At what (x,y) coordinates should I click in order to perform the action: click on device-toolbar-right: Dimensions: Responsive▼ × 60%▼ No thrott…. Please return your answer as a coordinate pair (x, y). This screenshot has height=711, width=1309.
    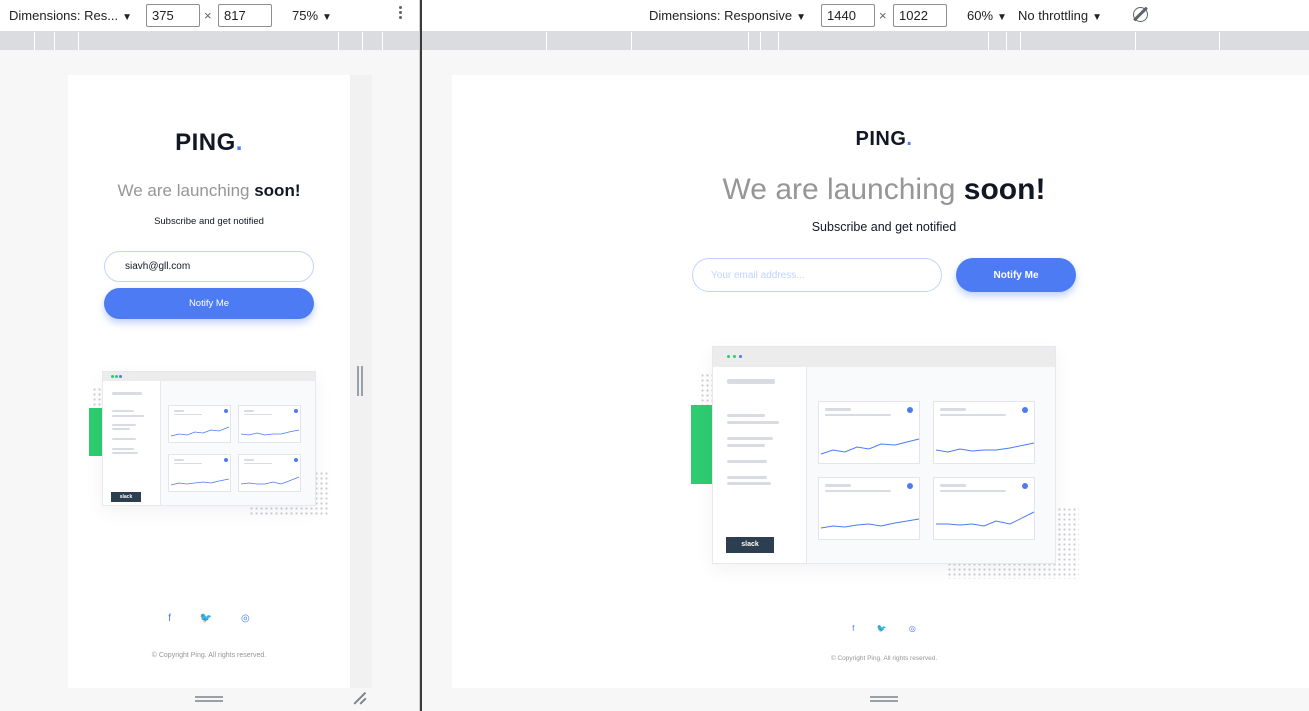
    Looking at the image, I should click on (865, 16).